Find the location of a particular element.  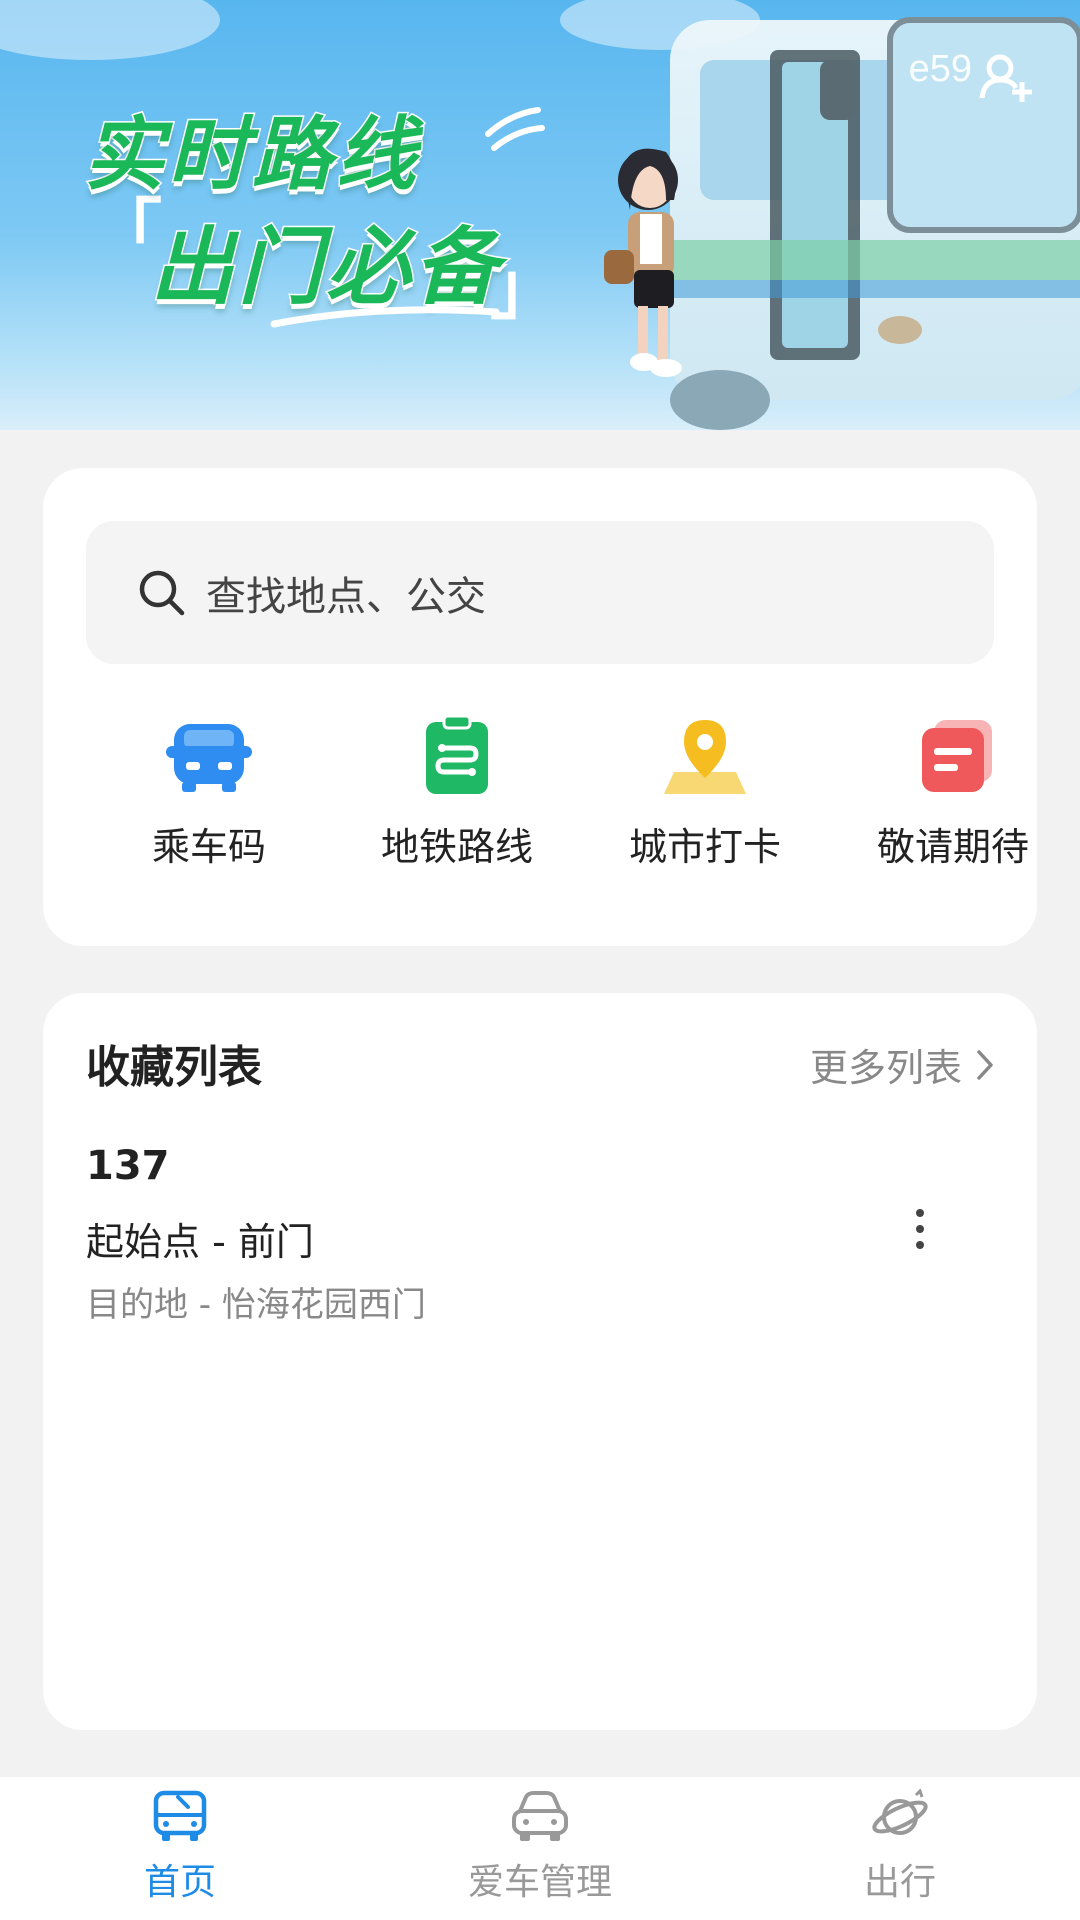

cloud-decoration is located at coordinates (110, 30).